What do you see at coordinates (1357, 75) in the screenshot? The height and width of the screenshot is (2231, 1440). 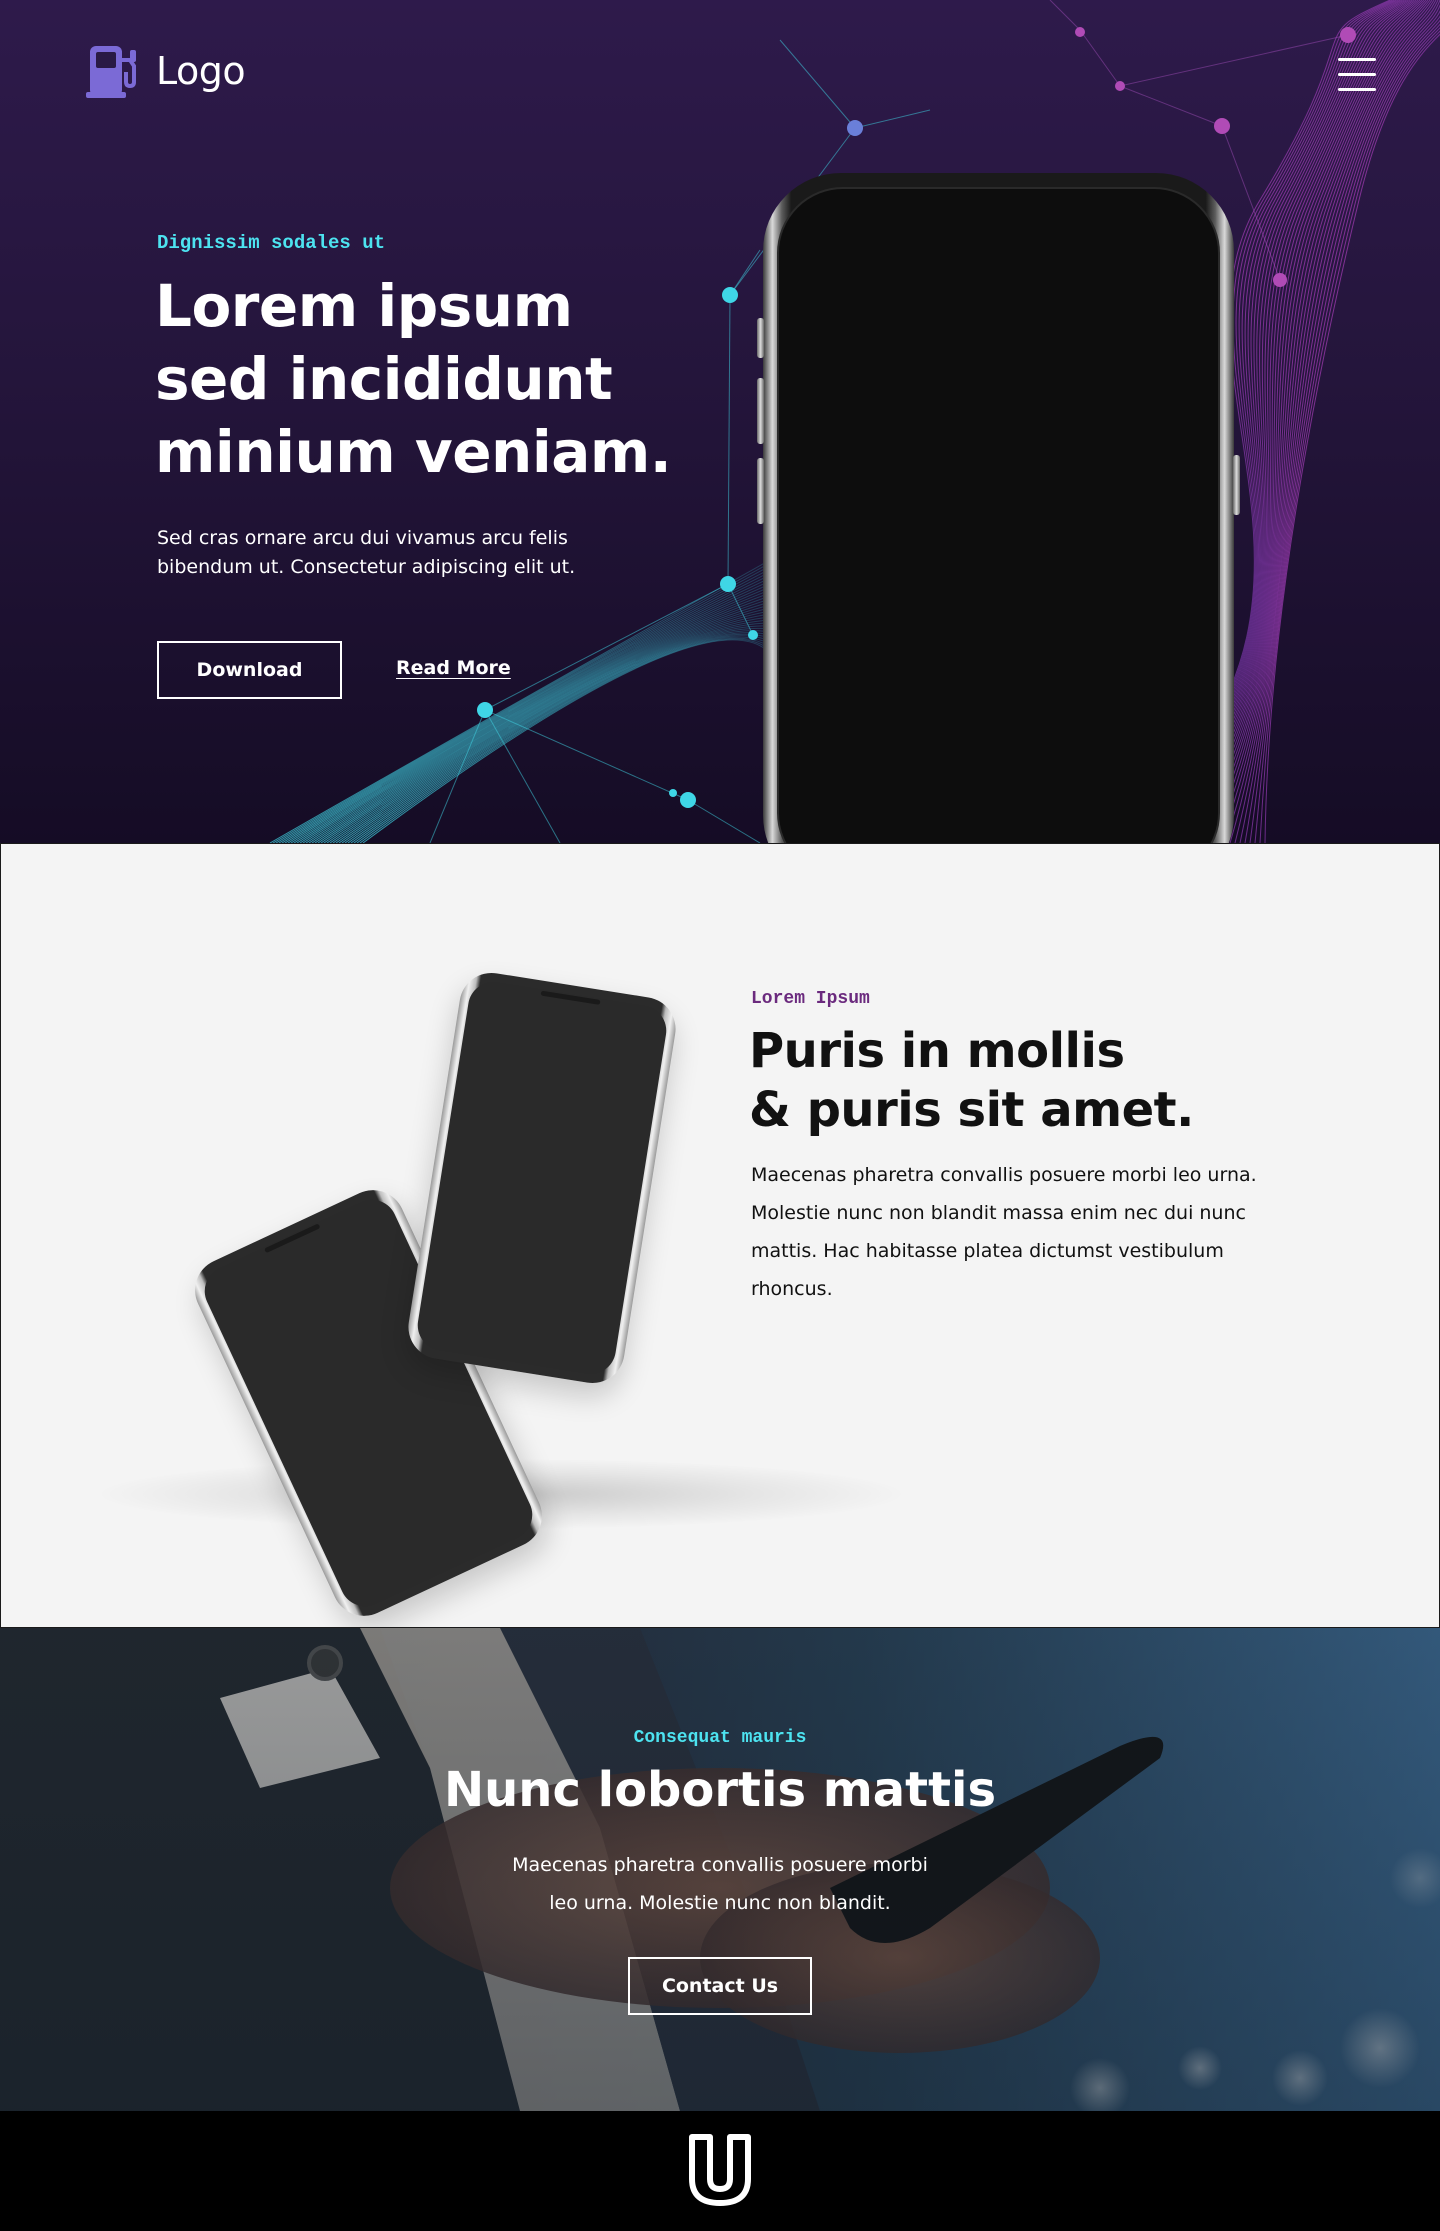 I see `hamburger-menu-icon` at bounding box center [1357, 75].